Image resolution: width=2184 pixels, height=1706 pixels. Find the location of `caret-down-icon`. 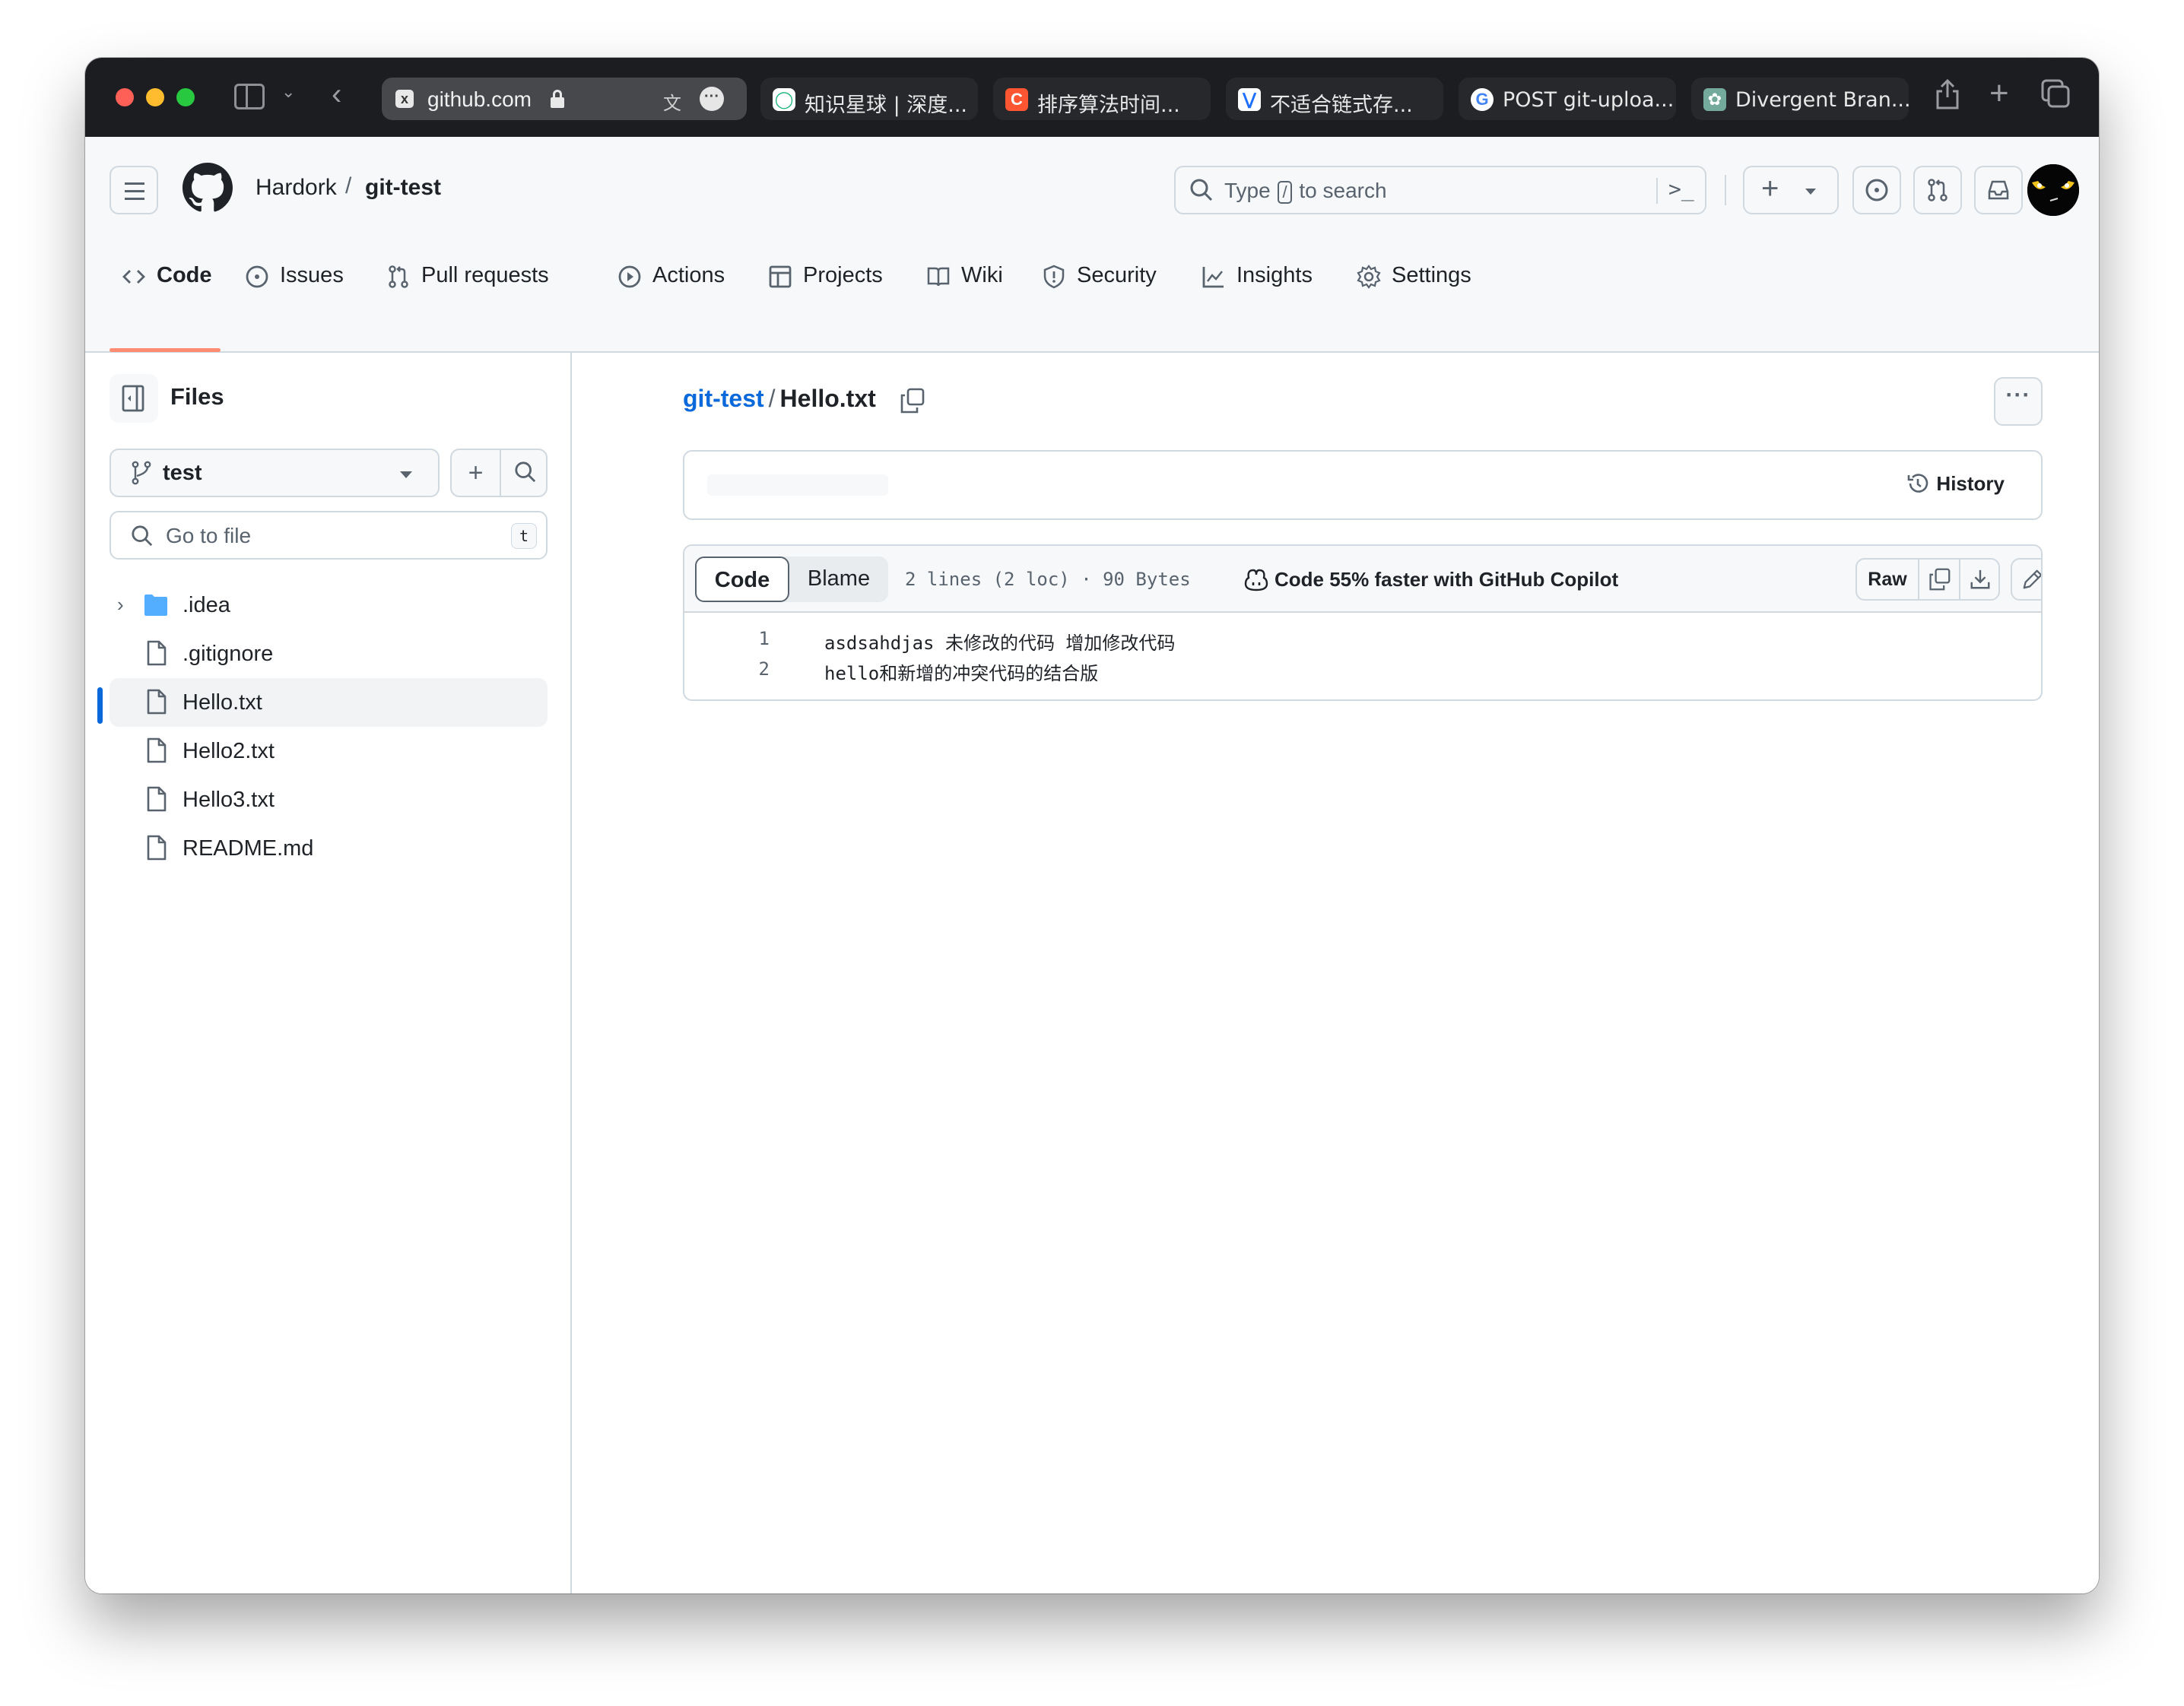

caret-down-icon is located at coordinates (406, 474).